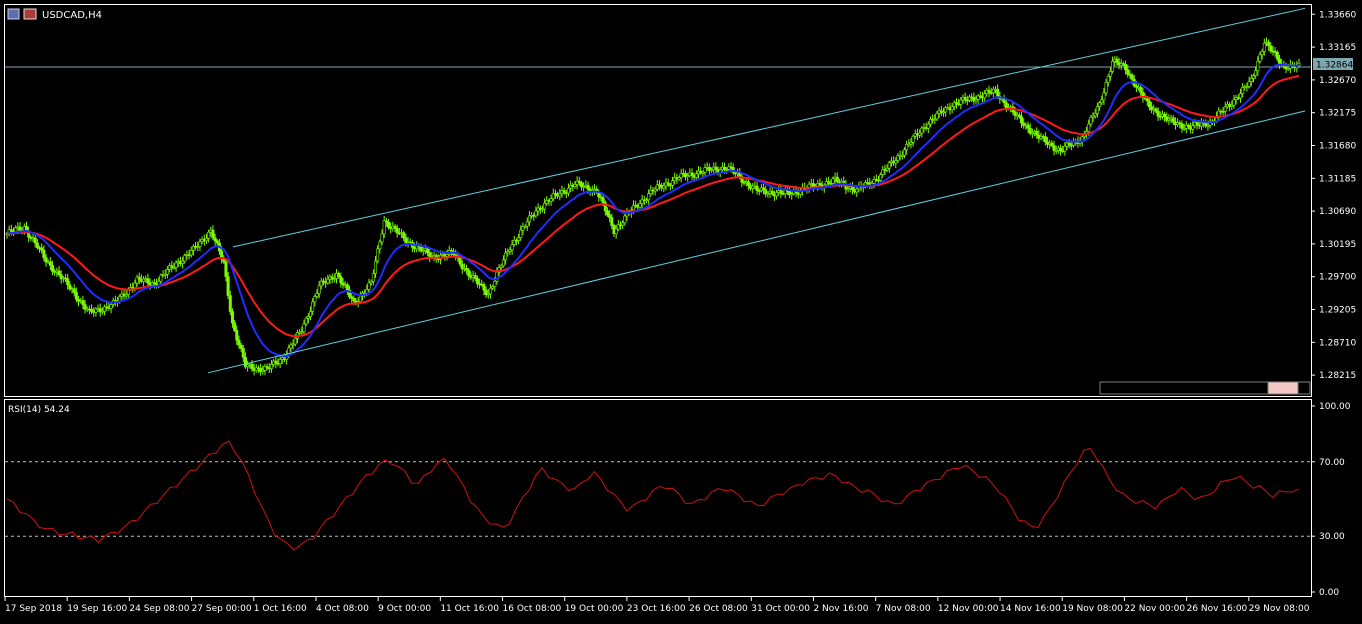 The width and height of the screenshot is (1362, 624). I want to click on time-tick-label: 4 Oct 08:00, so click(342, 609).